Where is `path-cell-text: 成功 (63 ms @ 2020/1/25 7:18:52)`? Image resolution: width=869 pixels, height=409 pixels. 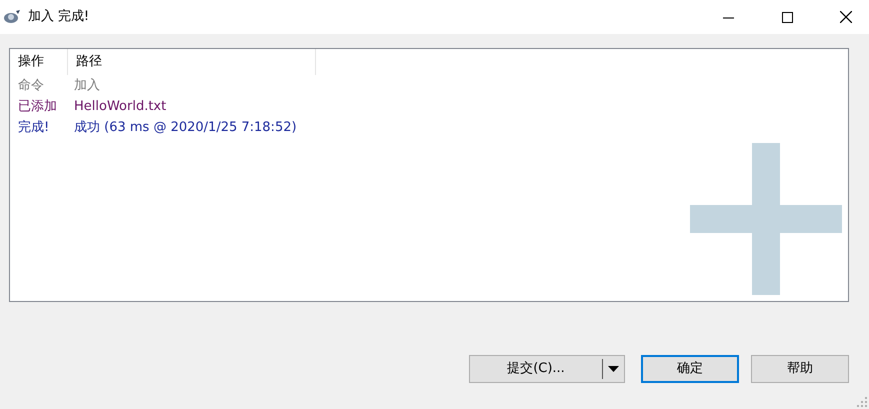 path-cell-text: 成功 (63 ms @ 2020/1/25 7:18:52) is located at coordinates (185, 128).